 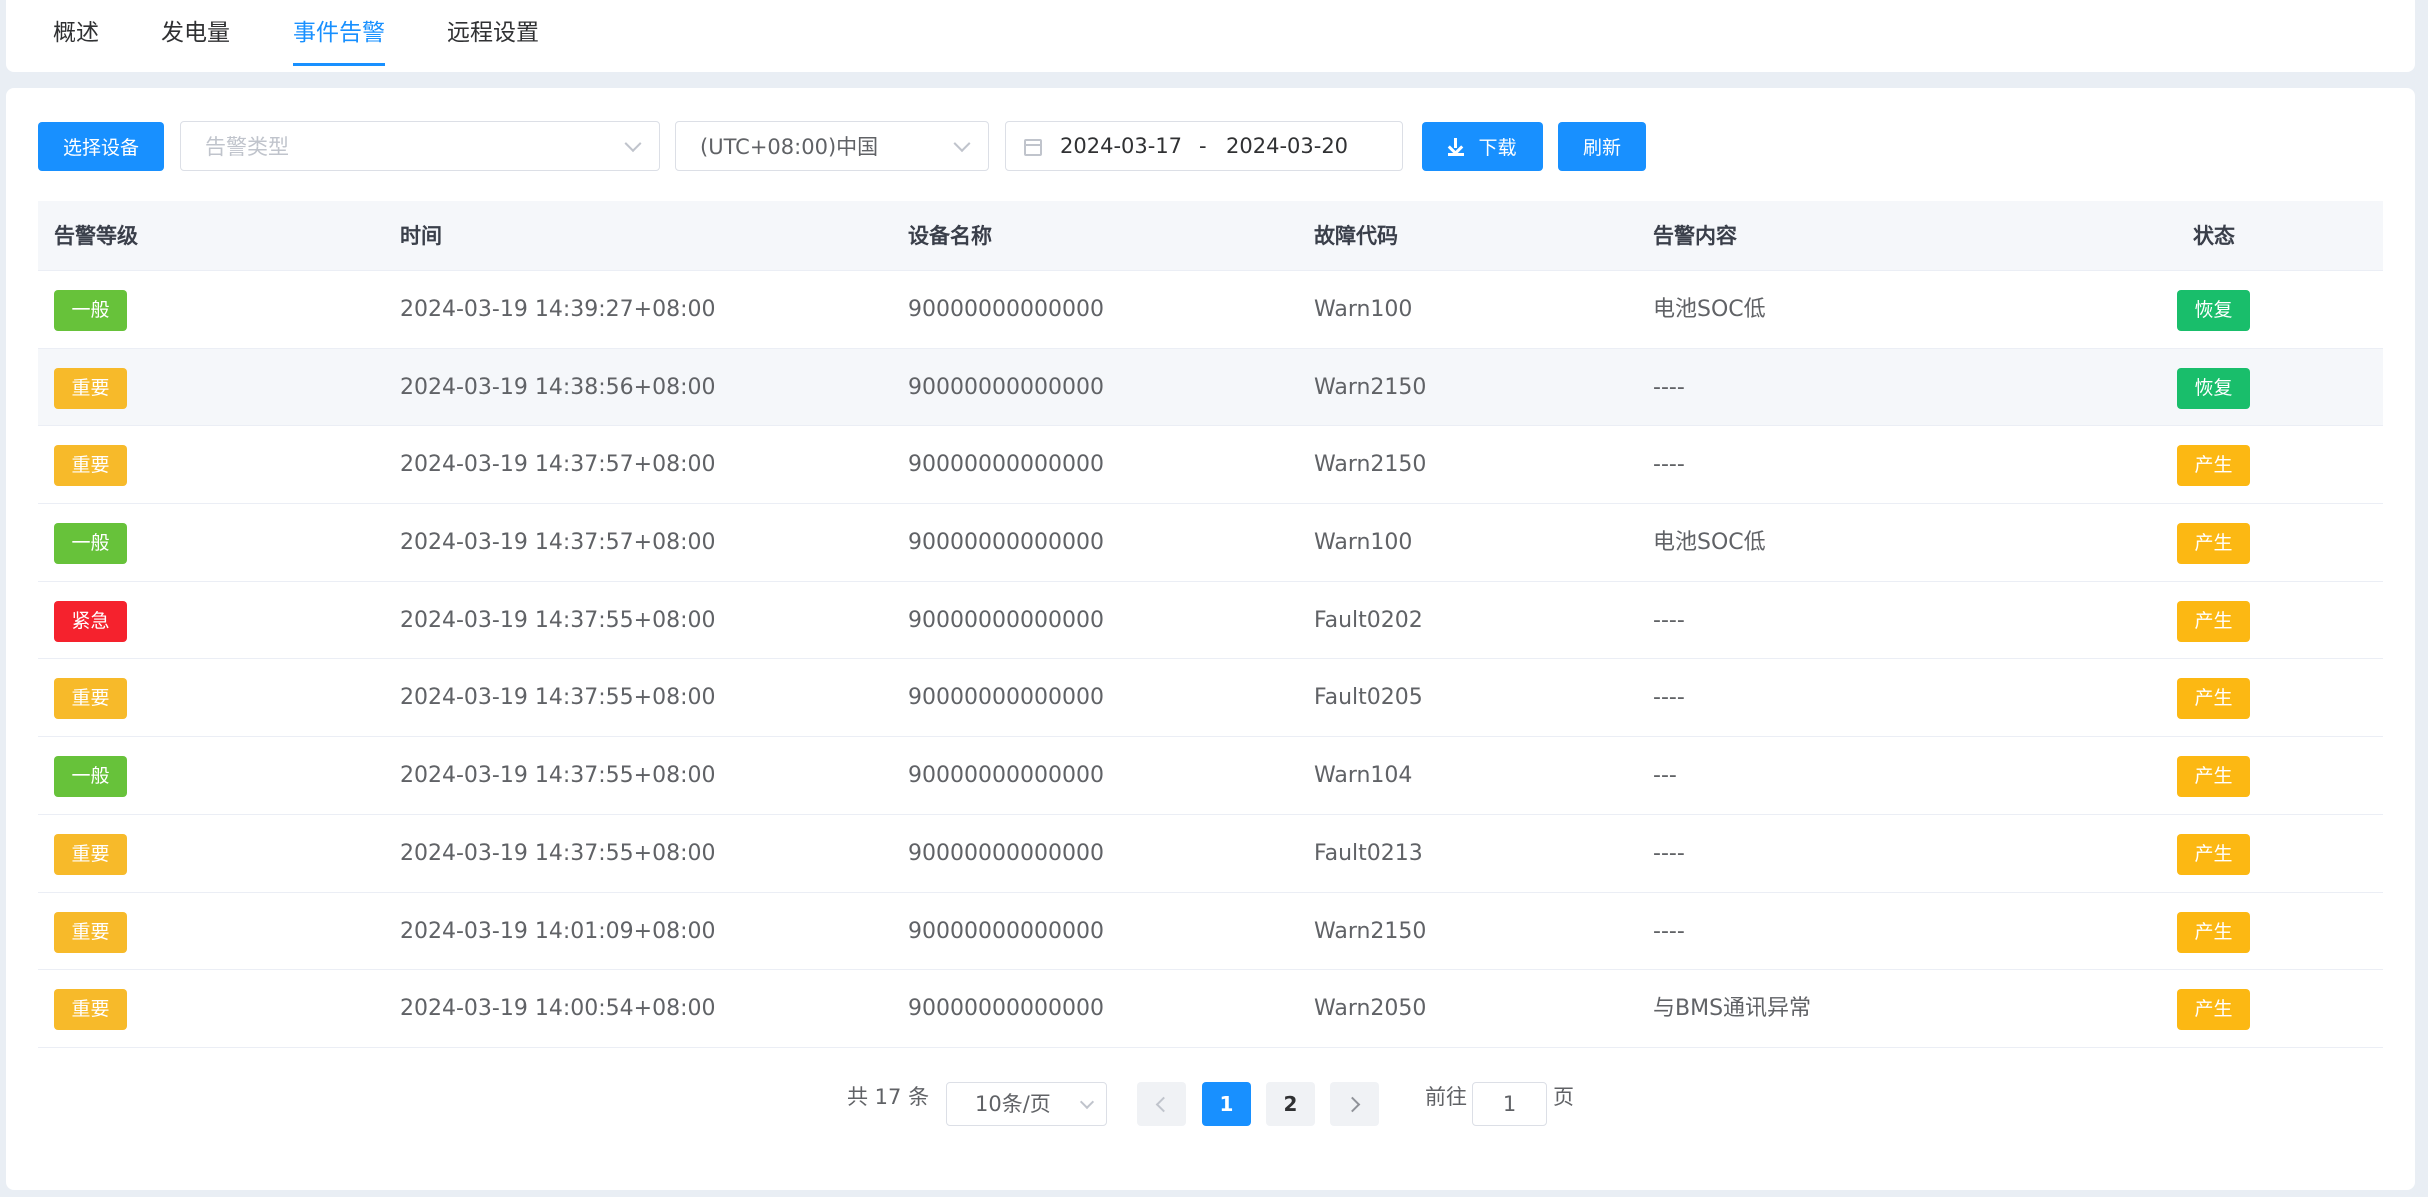 I want to click on cell-time: 2024-03-19 14:38:56+08:00, so click(x=558, y=387).